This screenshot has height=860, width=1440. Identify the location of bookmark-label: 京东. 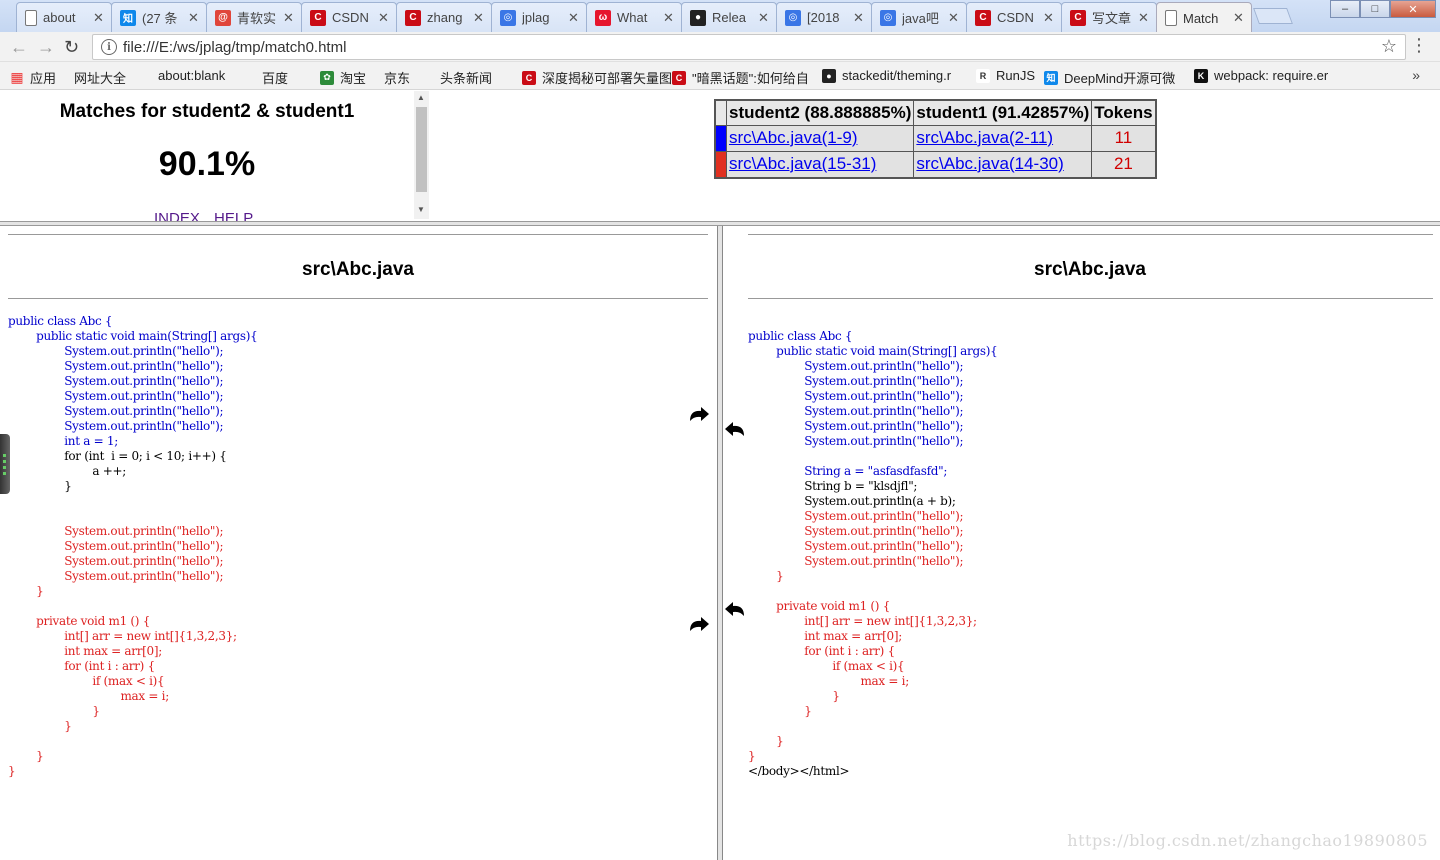
(397, 78).